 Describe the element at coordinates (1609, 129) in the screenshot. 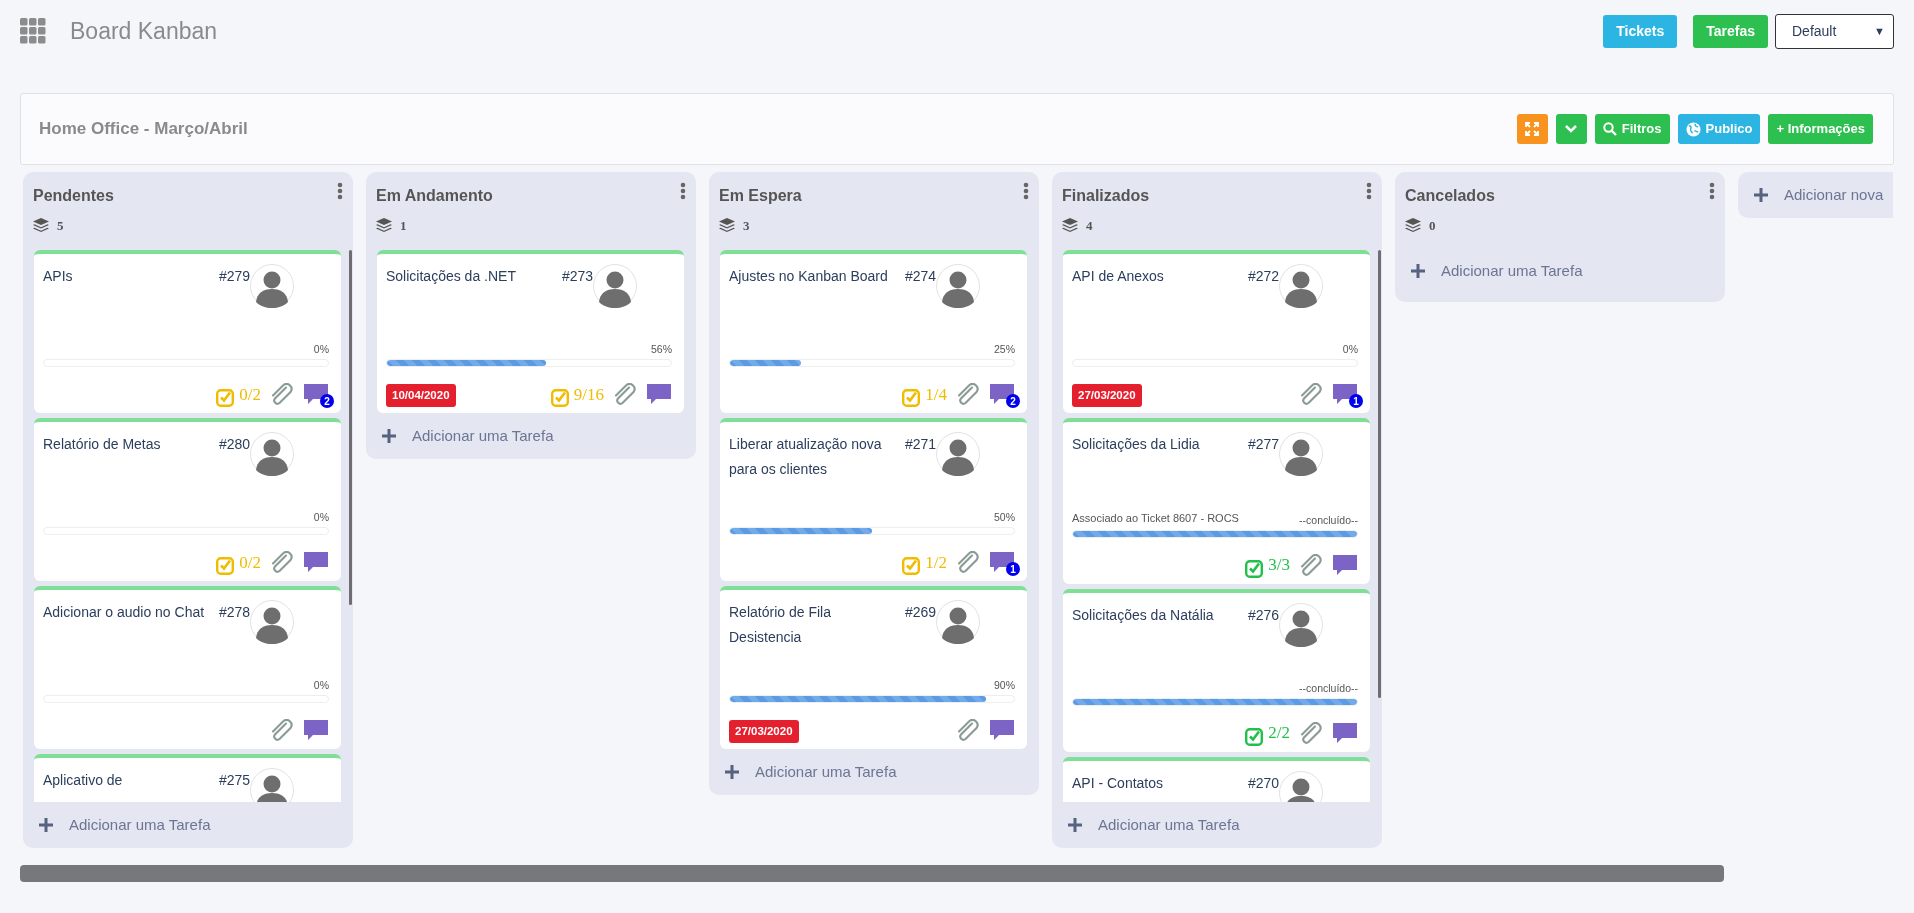

I see `search-icon` at that location.